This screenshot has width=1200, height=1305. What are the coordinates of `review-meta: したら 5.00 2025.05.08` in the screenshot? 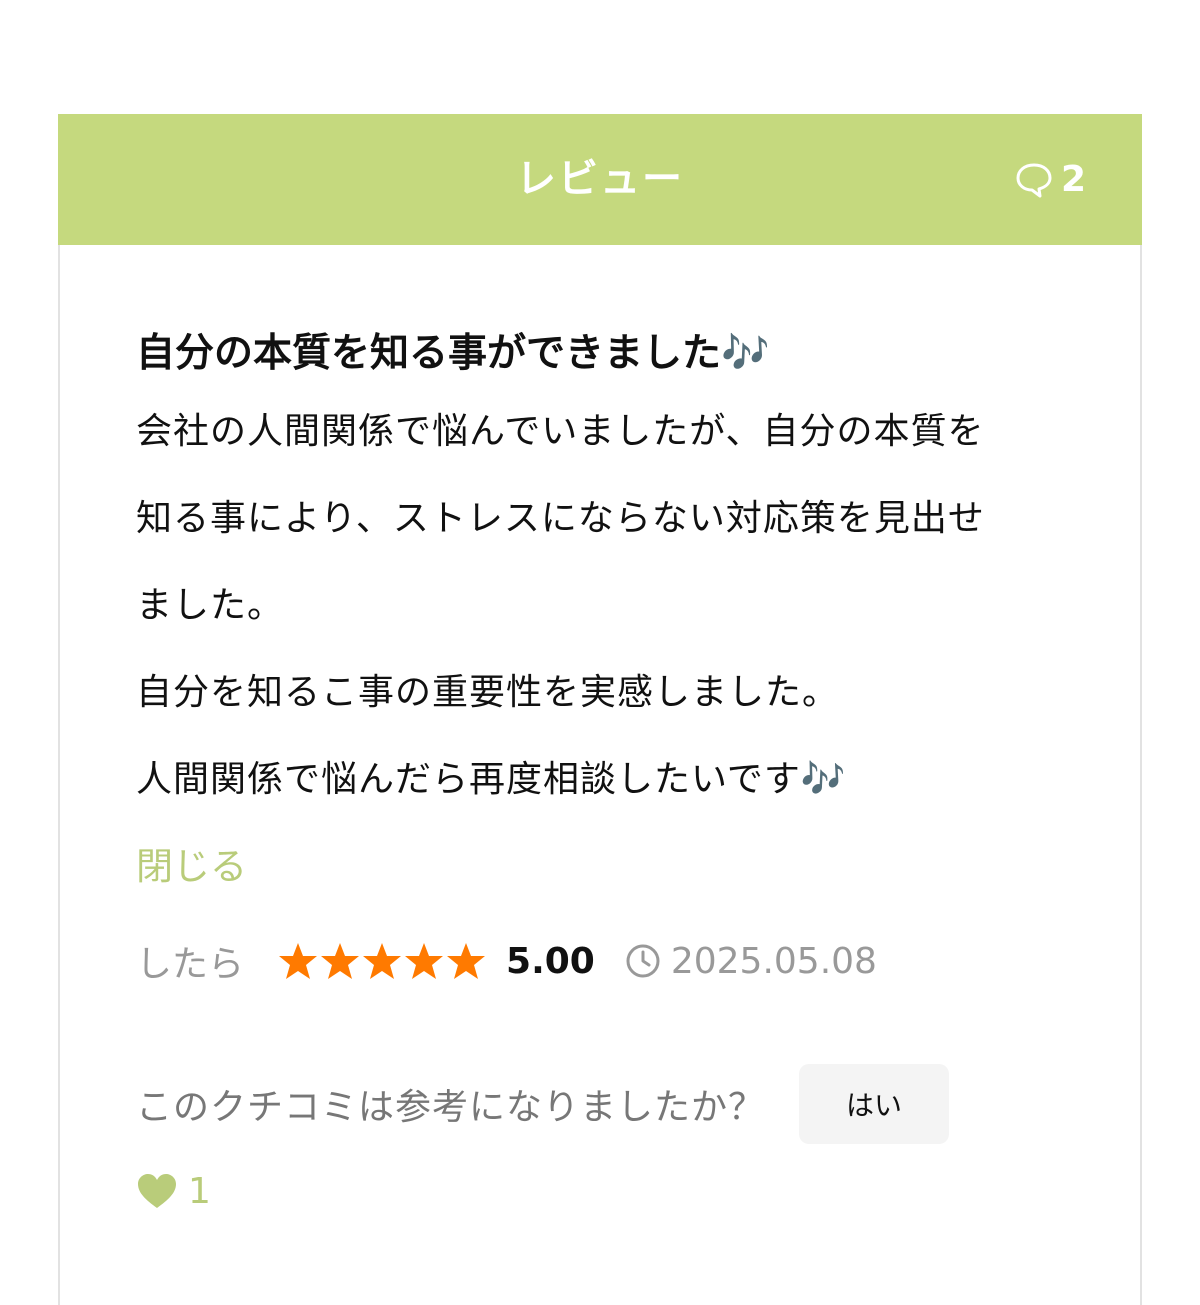 It's located at (616, 961).